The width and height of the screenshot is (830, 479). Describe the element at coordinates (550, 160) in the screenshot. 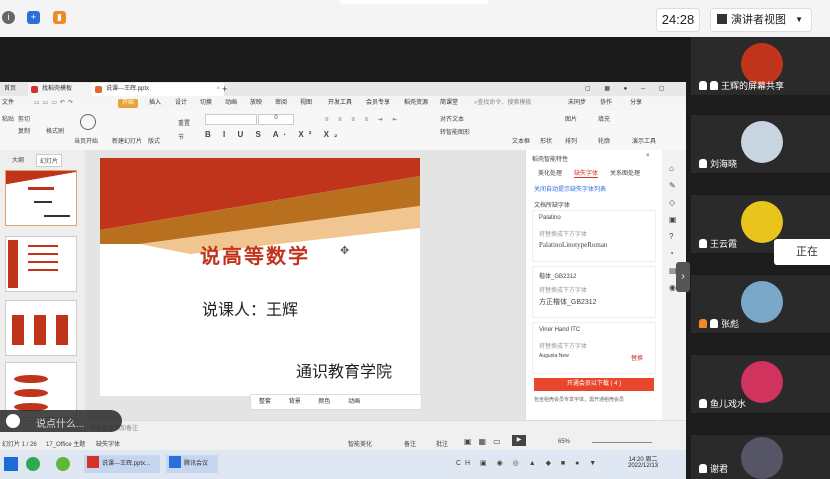

I see `panel-title: 稻壳智能特性` at that location.